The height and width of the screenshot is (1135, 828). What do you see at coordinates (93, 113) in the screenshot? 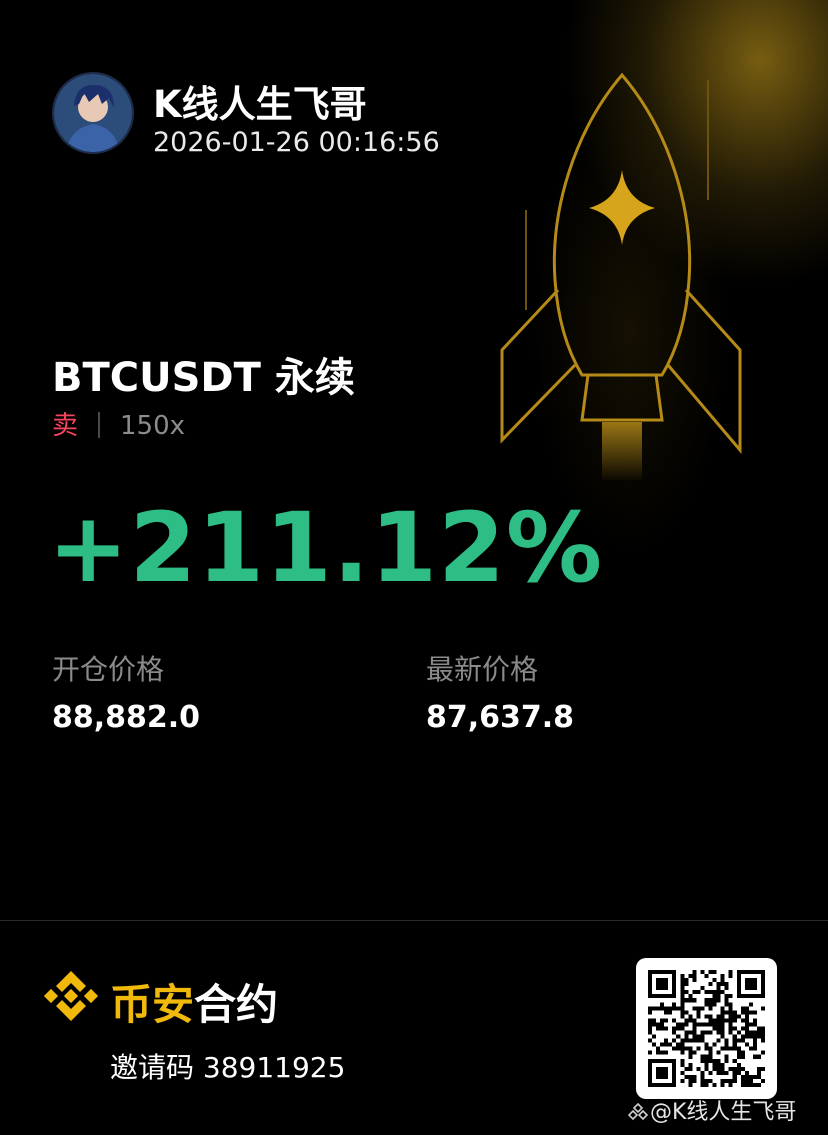
I see `avatar` at bounding box center [93, 113].